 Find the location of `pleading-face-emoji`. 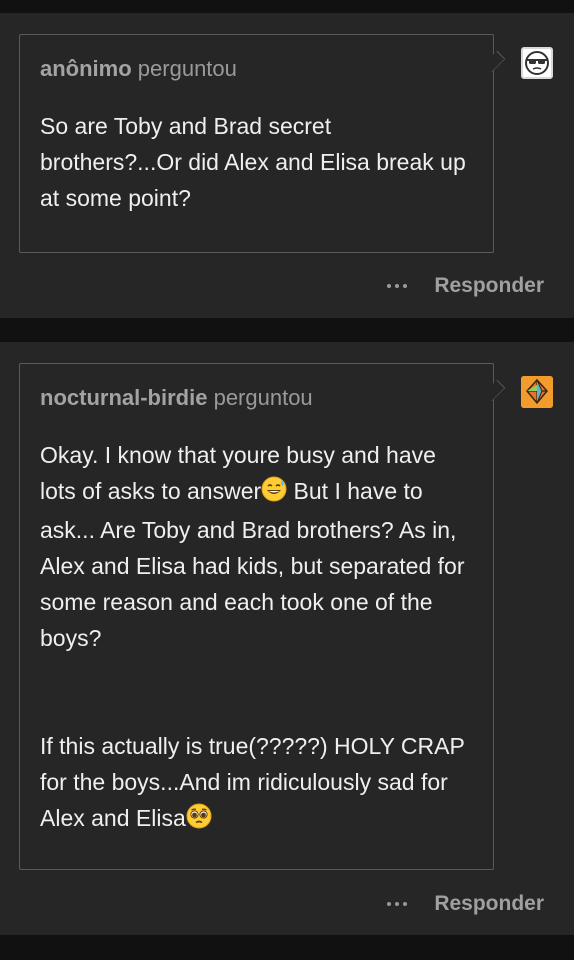

pleading-face-emoji is located at coordinates (199, 821).